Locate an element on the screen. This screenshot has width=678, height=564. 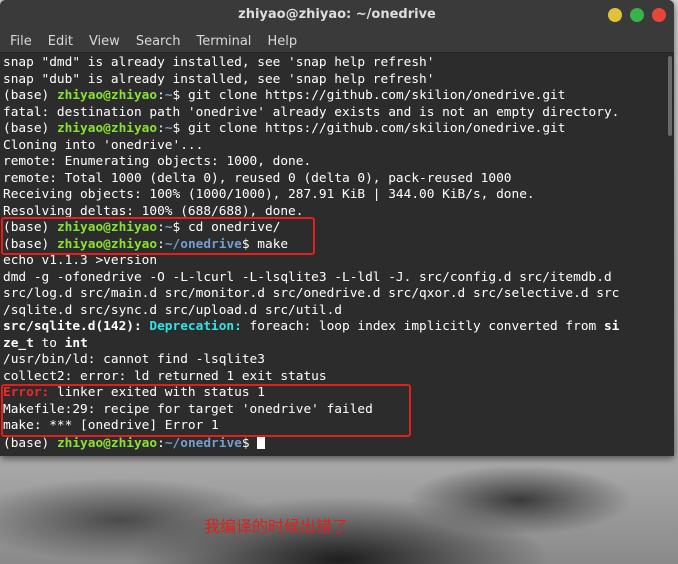
terminal-text: remote: Enumerating objects: 1000, done. is located at coordinates (157, 161).